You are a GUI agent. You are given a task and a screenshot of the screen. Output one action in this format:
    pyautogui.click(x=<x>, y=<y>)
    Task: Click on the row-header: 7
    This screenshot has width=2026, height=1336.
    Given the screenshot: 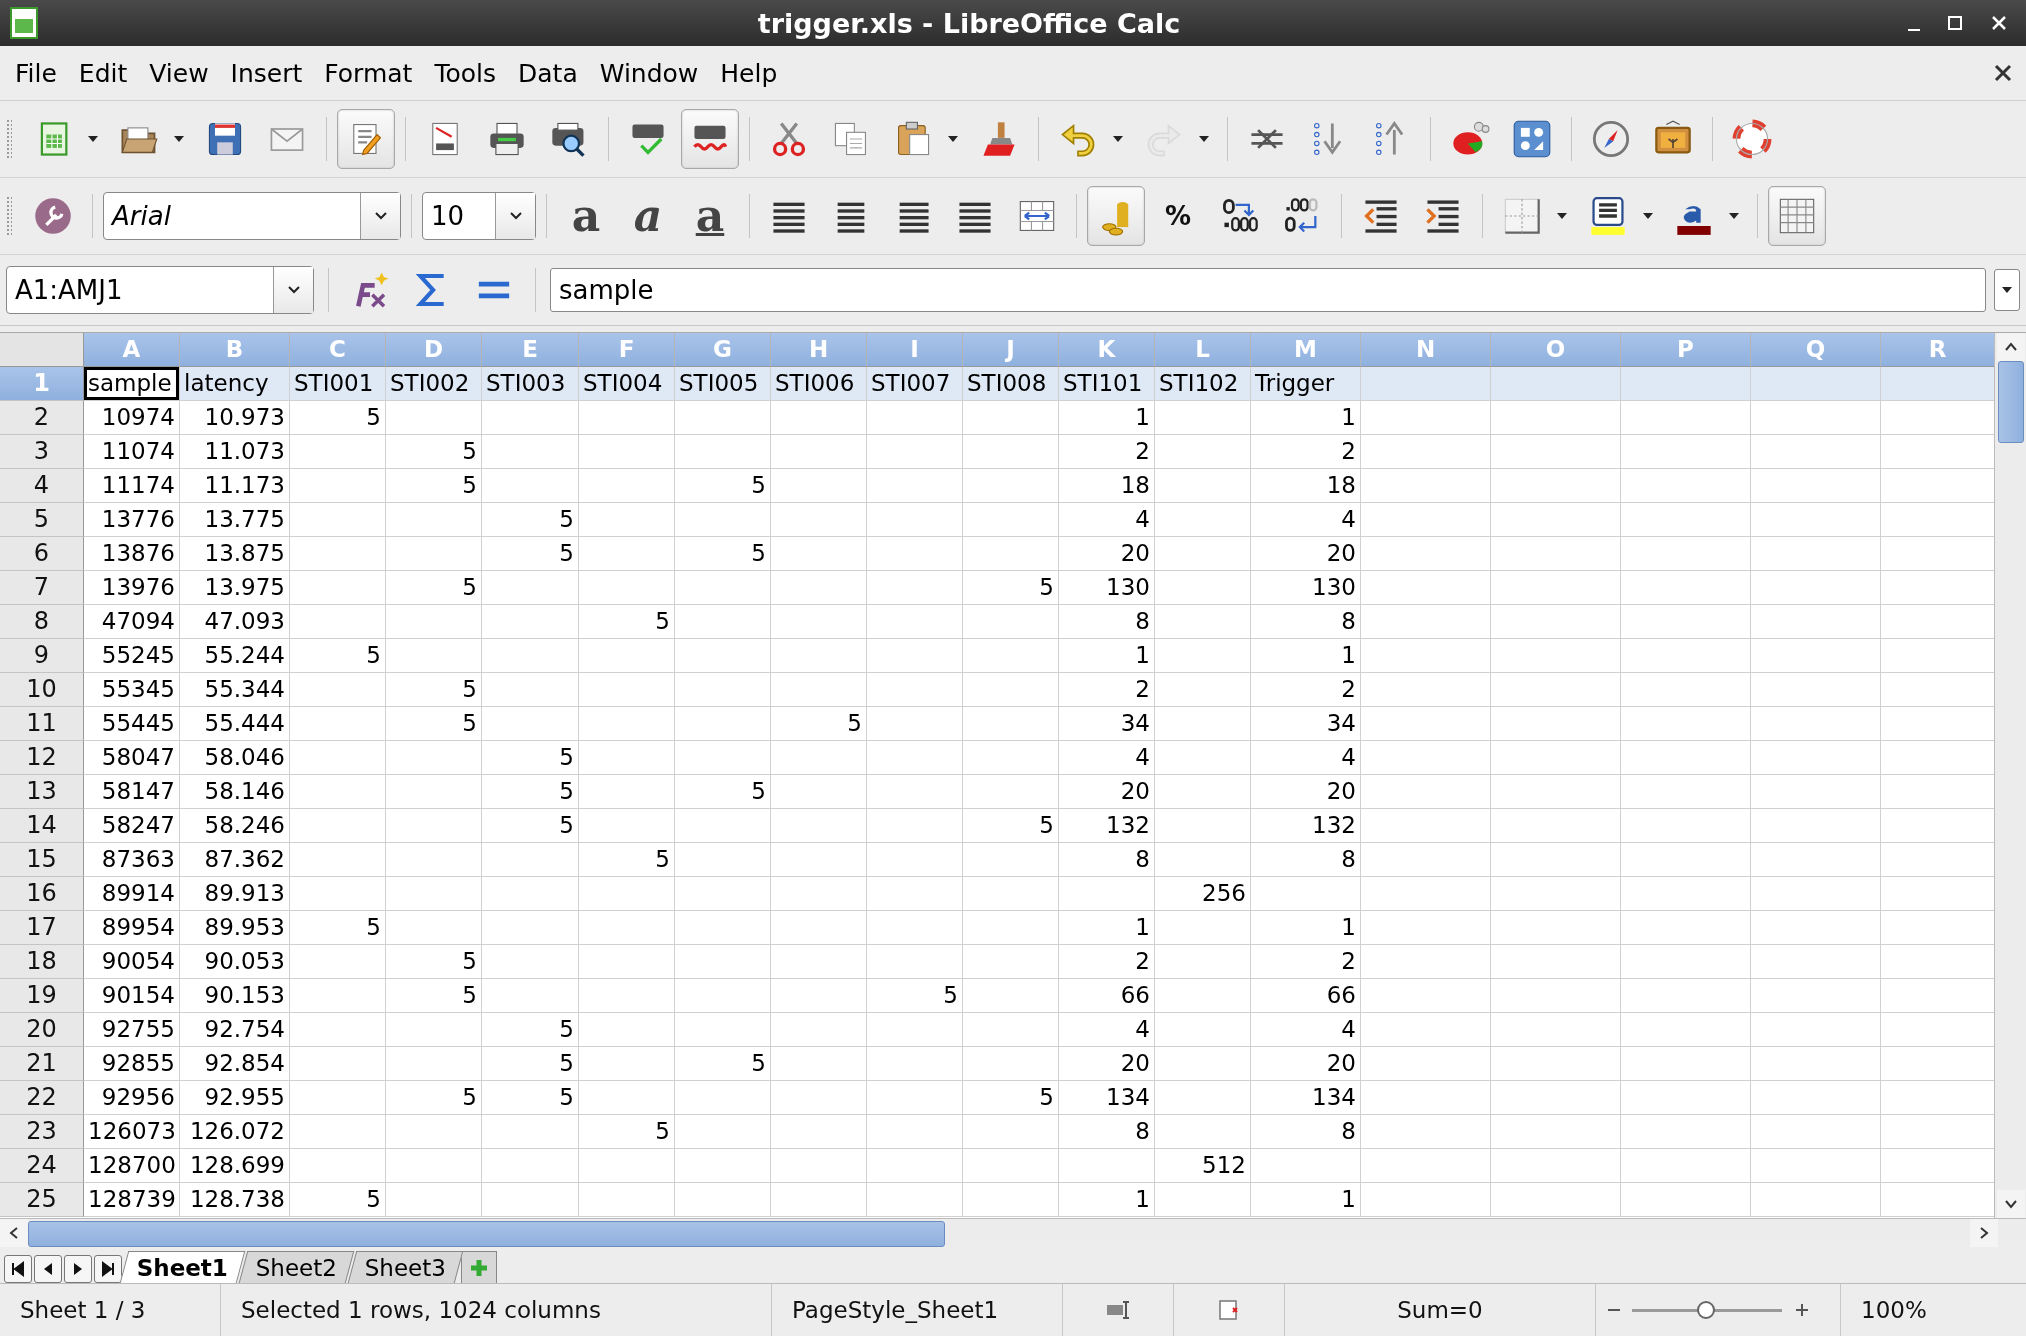 What is the action you would take?
    pyautogui.click(x=42, y=588)
    